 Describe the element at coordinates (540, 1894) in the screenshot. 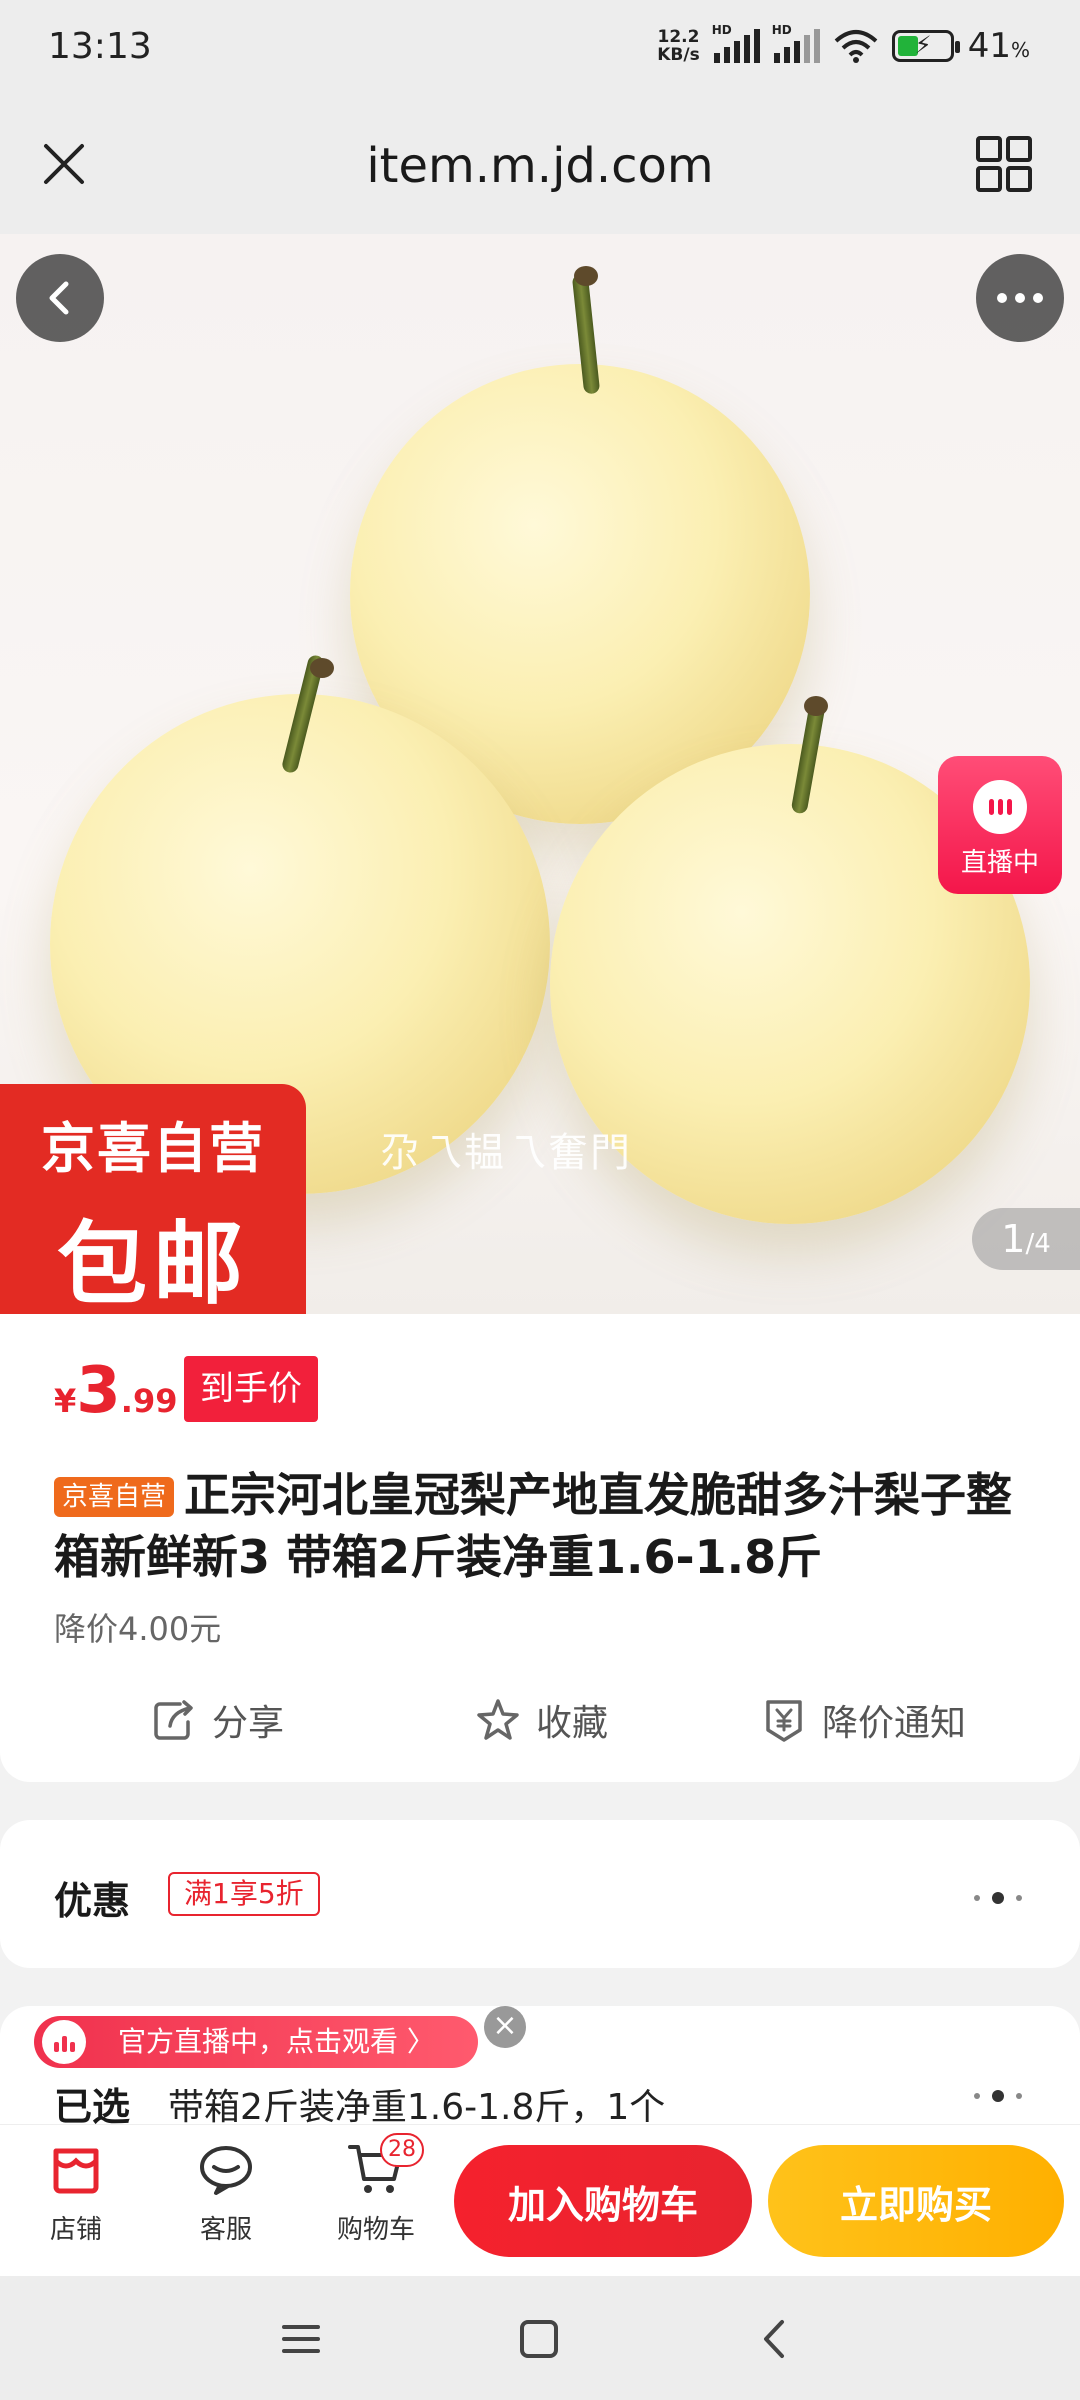

I see `coupon-row: 优惠 满1享5折` at that location.